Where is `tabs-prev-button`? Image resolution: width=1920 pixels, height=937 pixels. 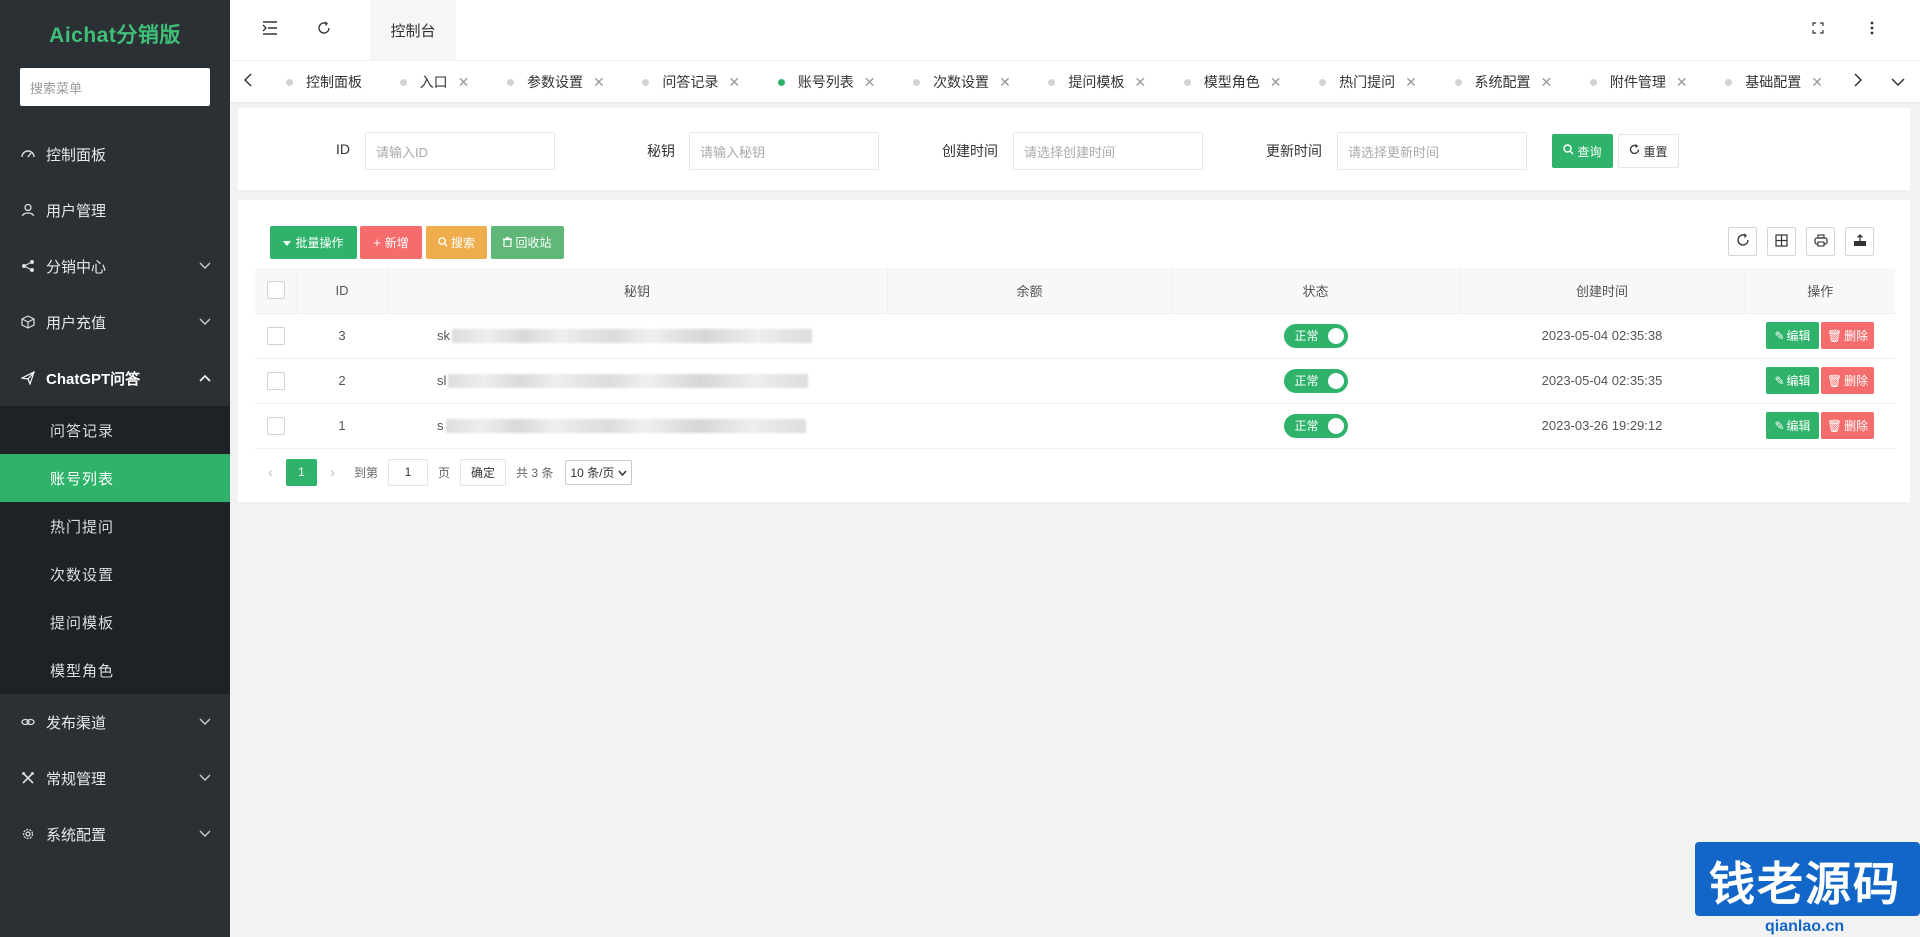 tabs-prev-button is located at coordinates (248, 81).